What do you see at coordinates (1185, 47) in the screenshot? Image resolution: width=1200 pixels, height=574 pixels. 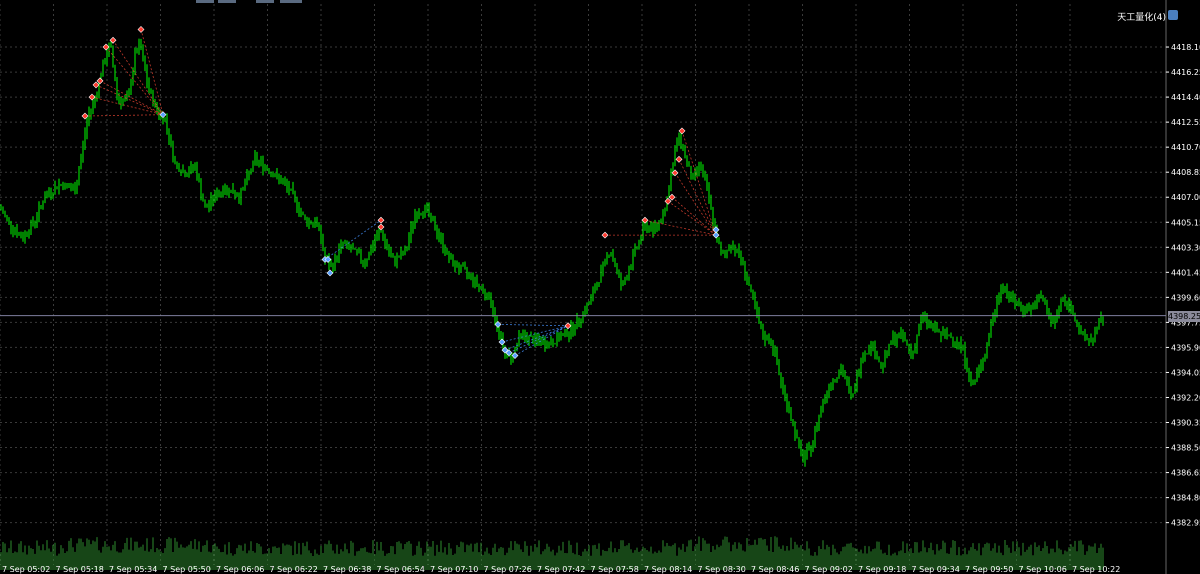 I see `price-tick-label: 4418.10` at bounding box center [1185, 47].